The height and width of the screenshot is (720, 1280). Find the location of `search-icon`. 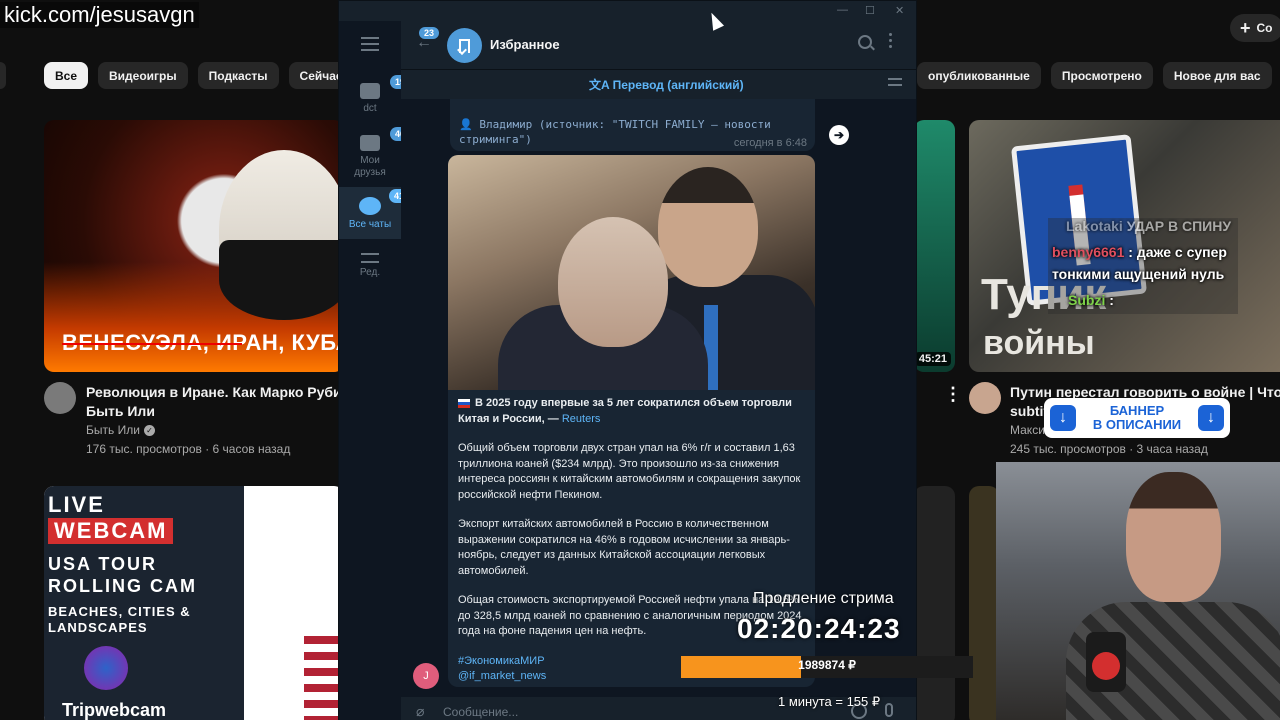

search-icon is located at coordinates (865, 42).